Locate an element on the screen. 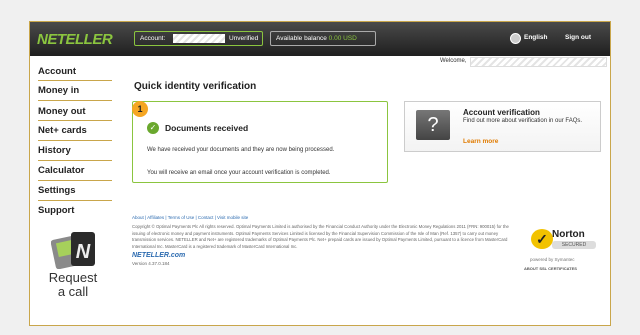 This screenshot has height=335, width=640. globe-icon is located at coordinates (515, 38).